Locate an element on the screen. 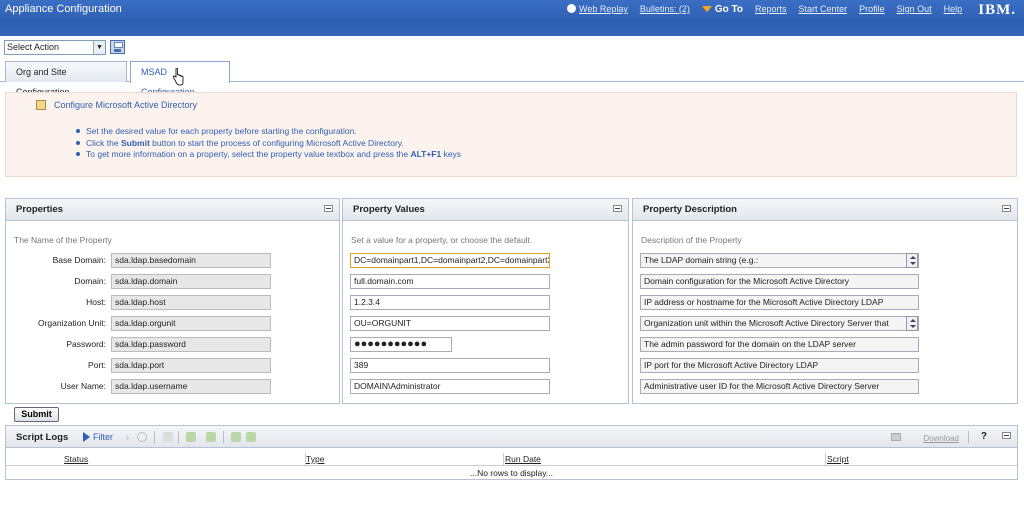 The width and height of the screenshot is (1024, 521). column-status: Status is located at coordinates (76, 459).